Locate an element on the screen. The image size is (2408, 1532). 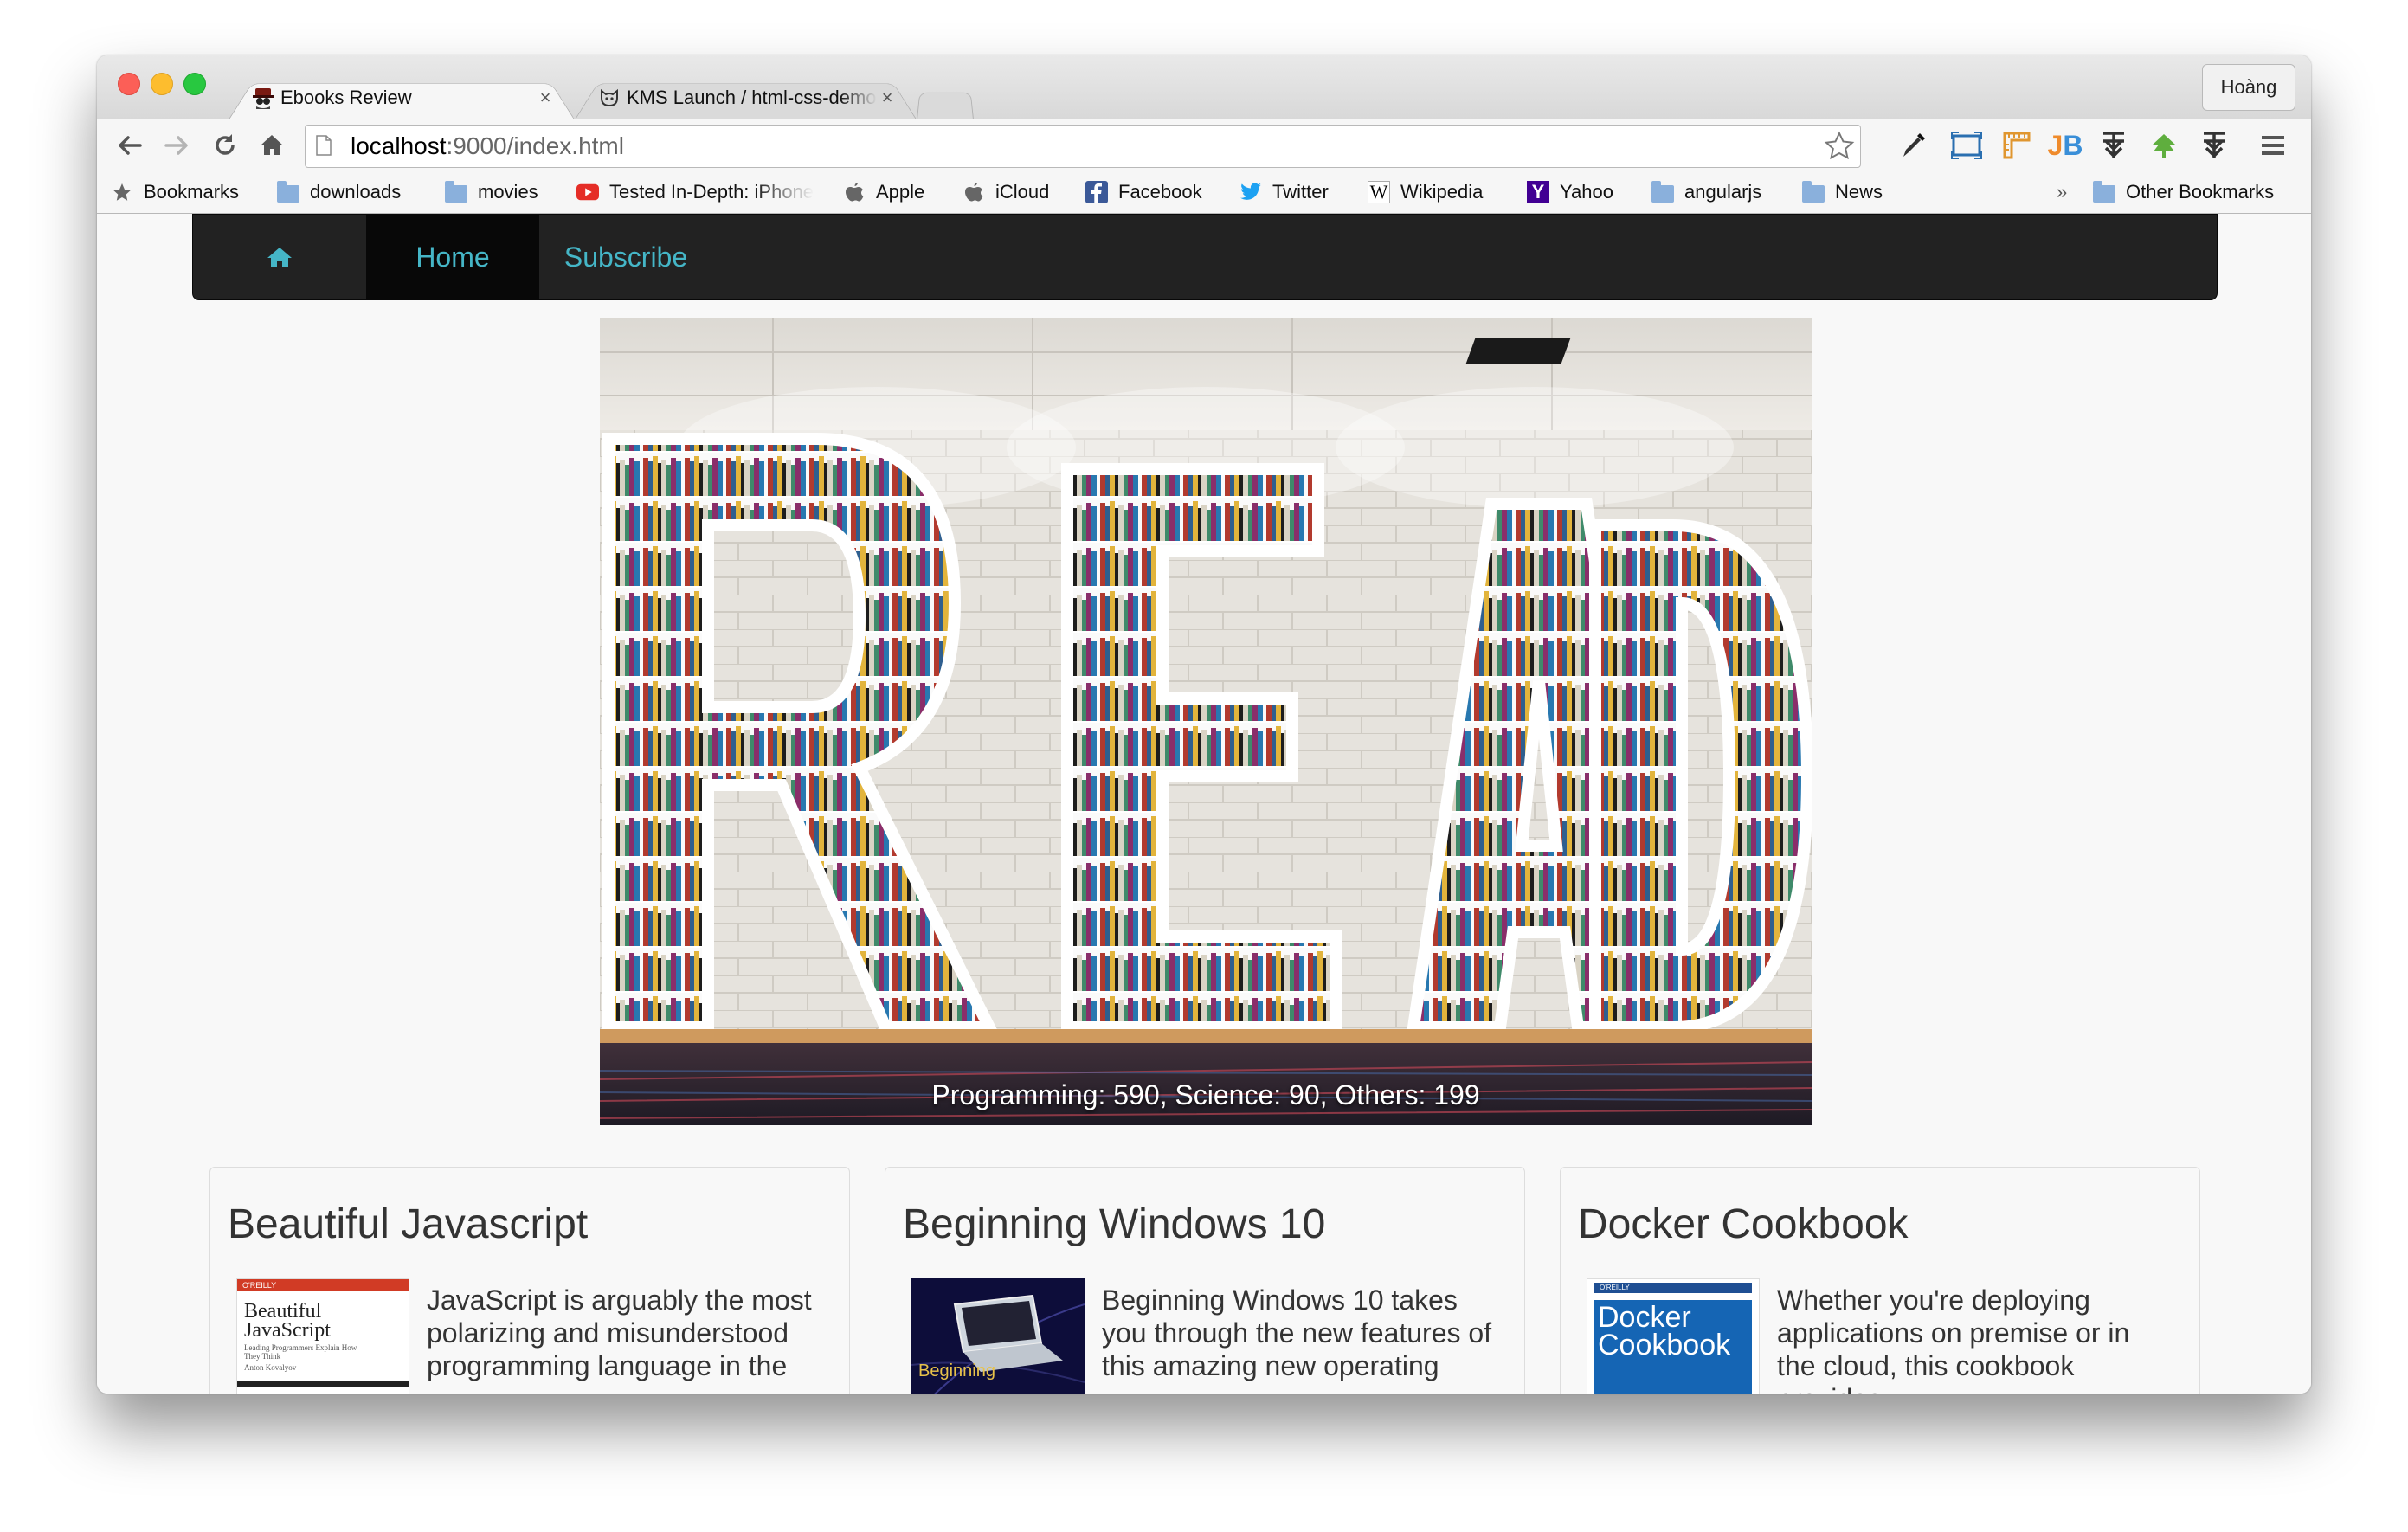
menu-icon is located at coordinates (2273, 145).